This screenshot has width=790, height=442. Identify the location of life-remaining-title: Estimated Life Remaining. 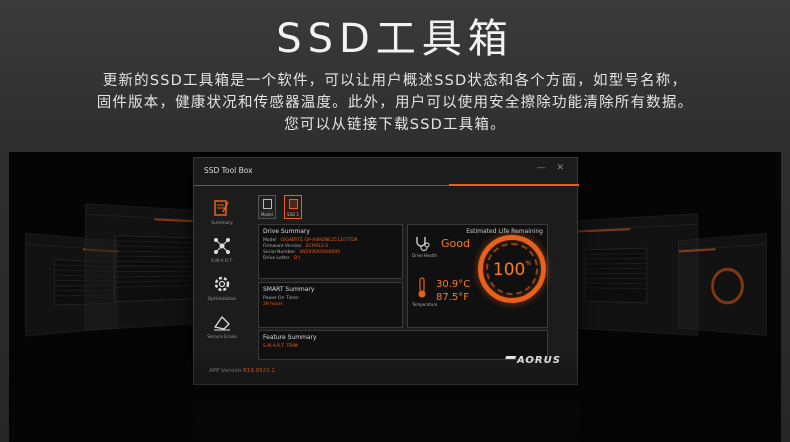
(504, 231).